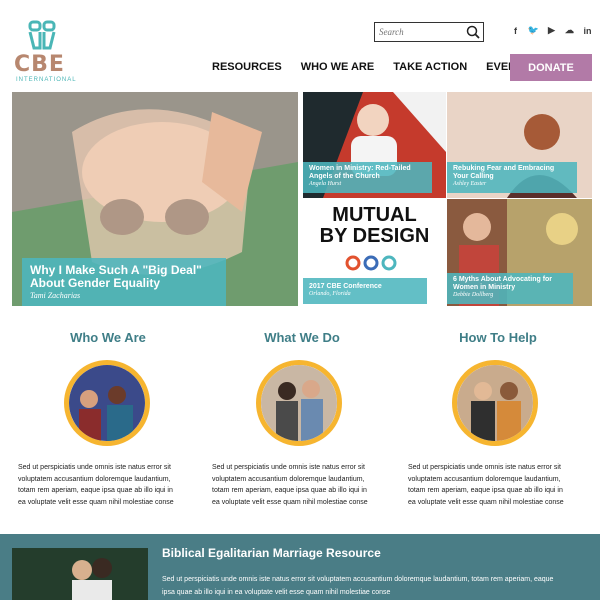 This screenshot has width=600, height=600. What do you see at coordinates (374, 236) in the screenshot?
I see `conference-graphic-line2: BY DESIGN` at bounding box center [374, 236].